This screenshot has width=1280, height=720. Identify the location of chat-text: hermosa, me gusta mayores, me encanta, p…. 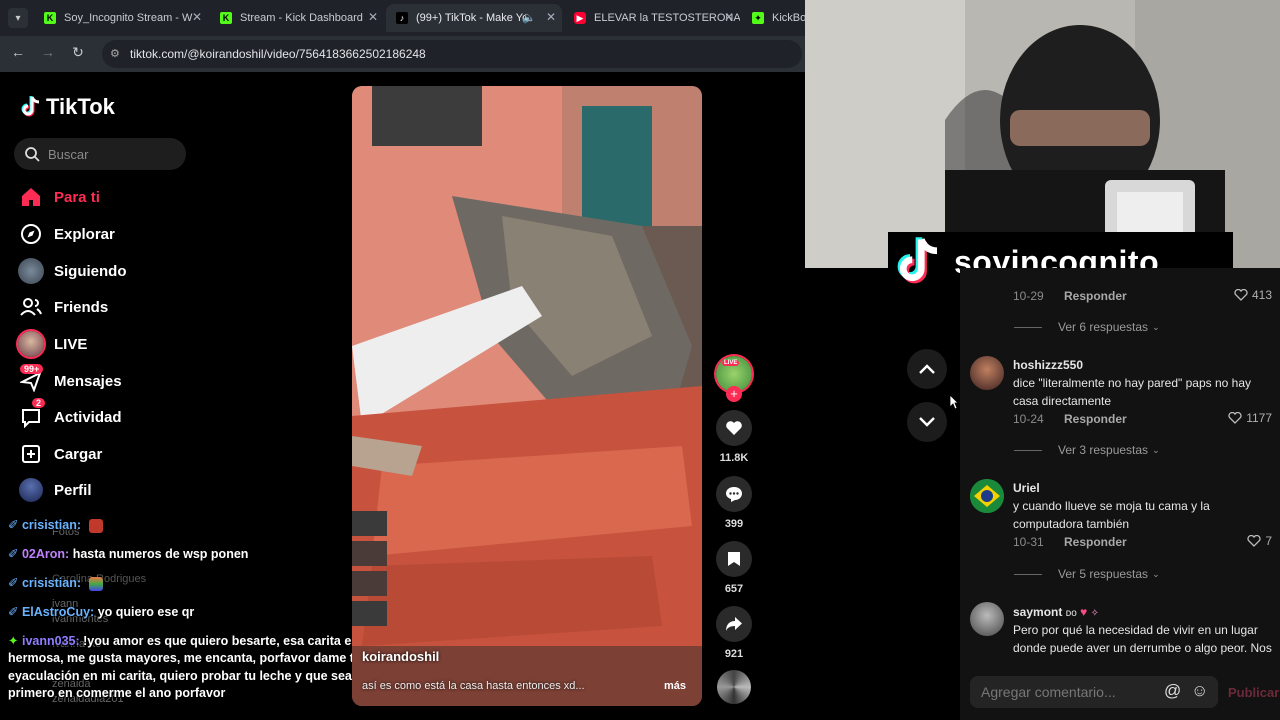
(185, 658).